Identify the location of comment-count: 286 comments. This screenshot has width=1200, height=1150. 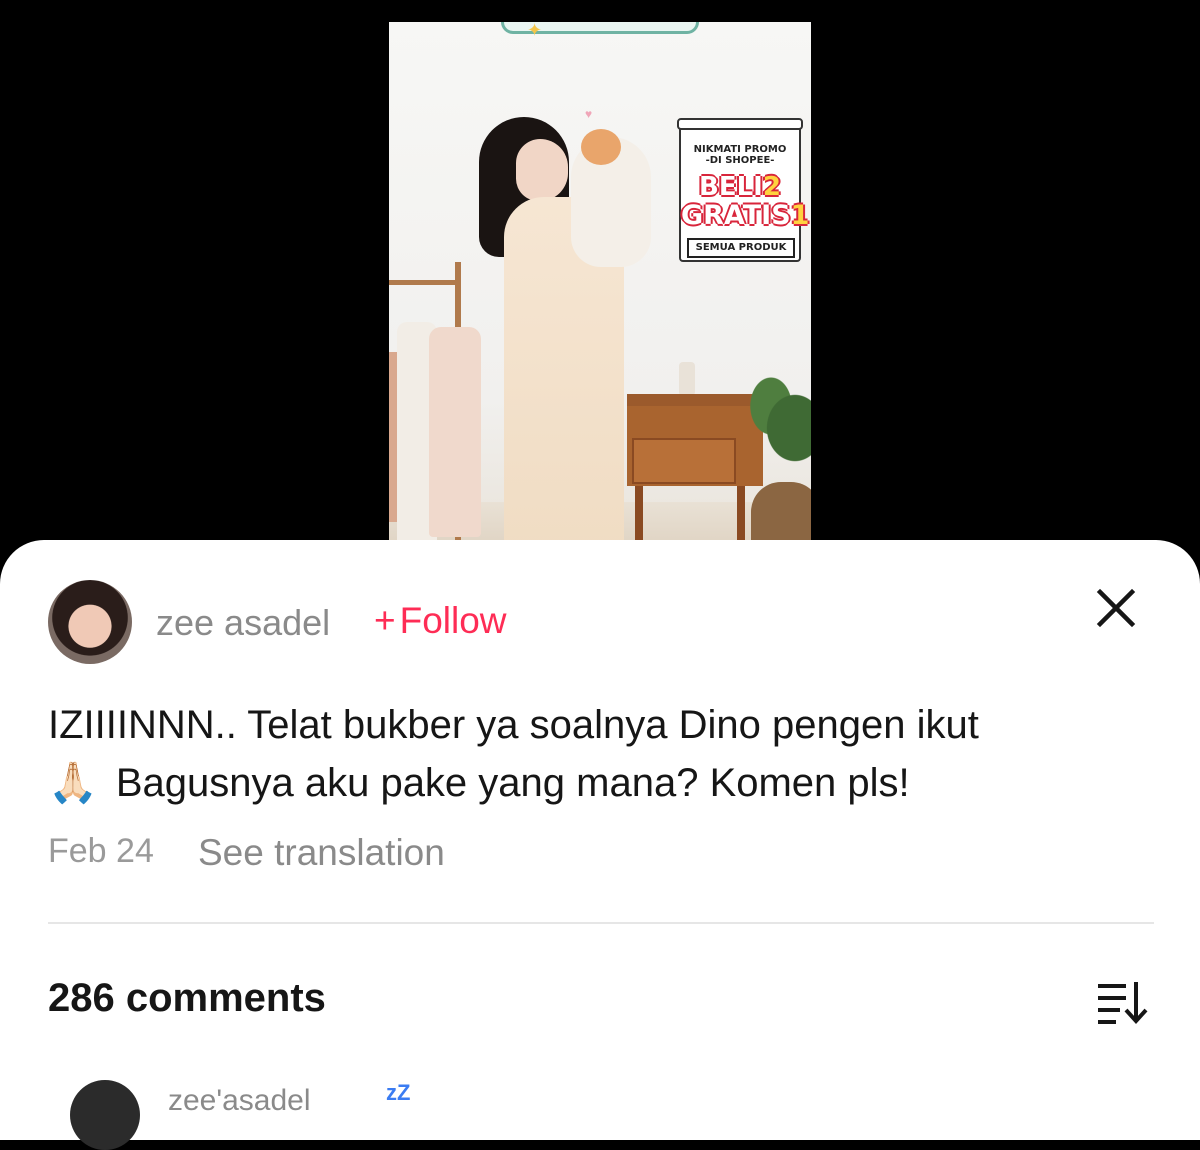
(187, 998).